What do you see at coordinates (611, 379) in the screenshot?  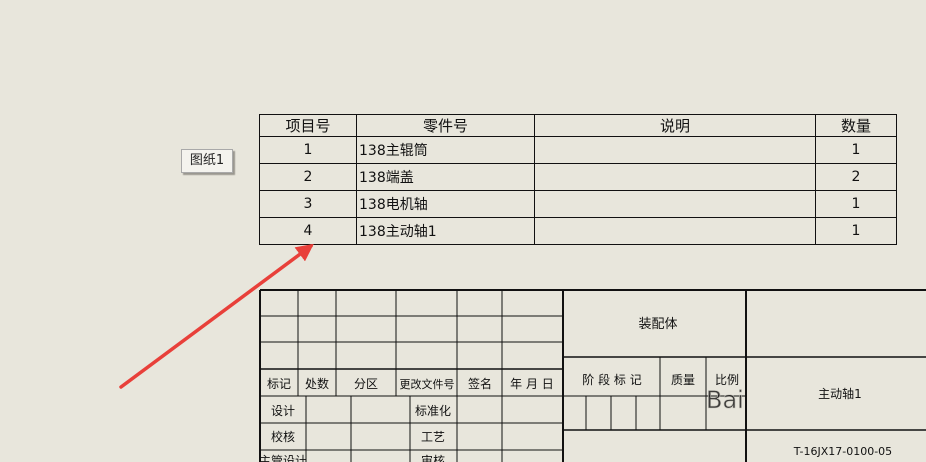 I see `label-stage-mark: 阶 段 标 记` at bounding box center [611, 379].